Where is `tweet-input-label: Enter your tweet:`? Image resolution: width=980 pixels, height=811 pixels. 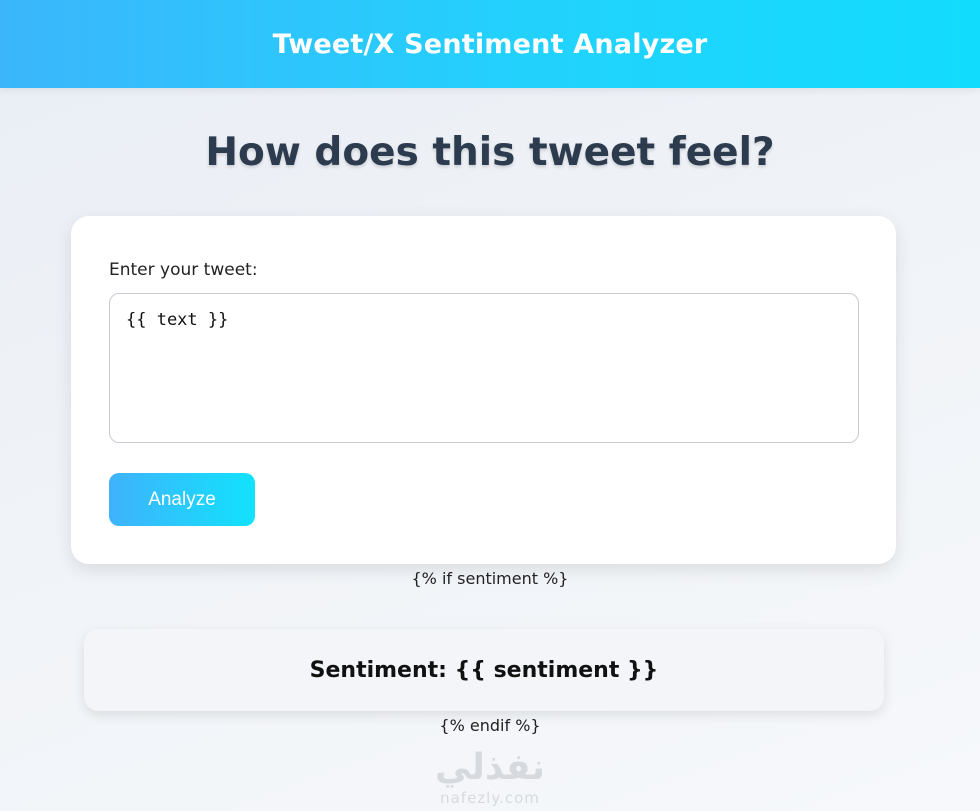
tweet-input-label: Enter your tweet: is located at coordinates (183, 270).